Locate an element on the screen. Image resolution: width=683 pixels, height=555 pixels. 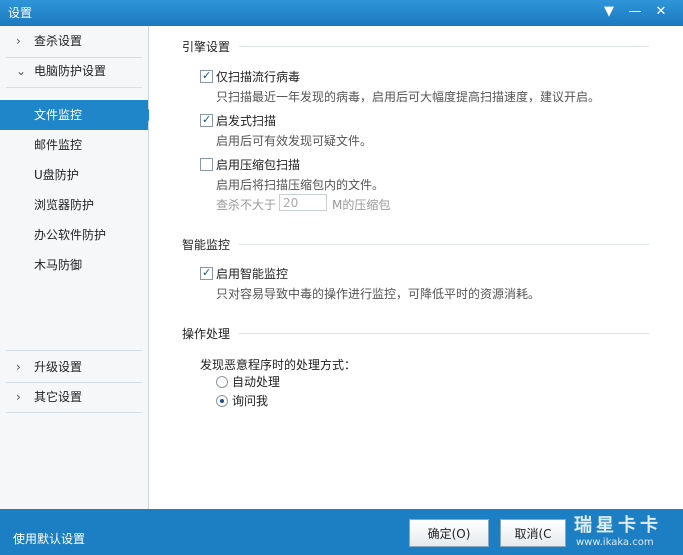
checkbox-label: 仅扫描流行病毒 is located at coordinates (258, 77).